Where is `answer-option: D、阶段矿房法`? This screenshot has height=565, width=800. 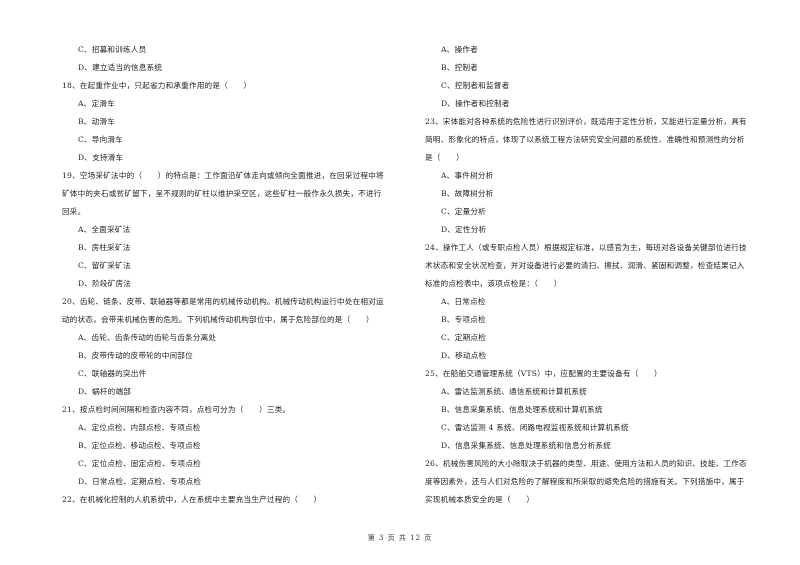 answer-option: D、阶段矿房法 is located at coordinates (105, 283).